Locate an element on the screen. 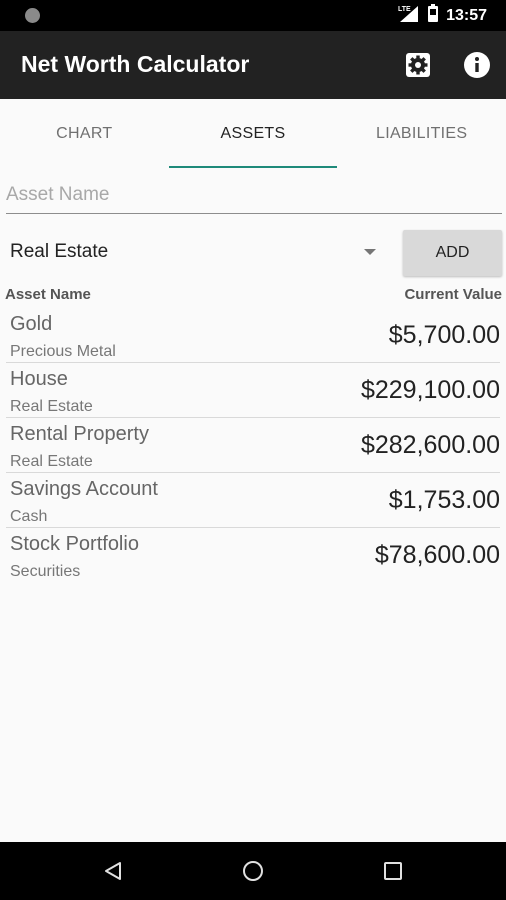  dropdown-arrow-icon is located at coordinates (370, 252).